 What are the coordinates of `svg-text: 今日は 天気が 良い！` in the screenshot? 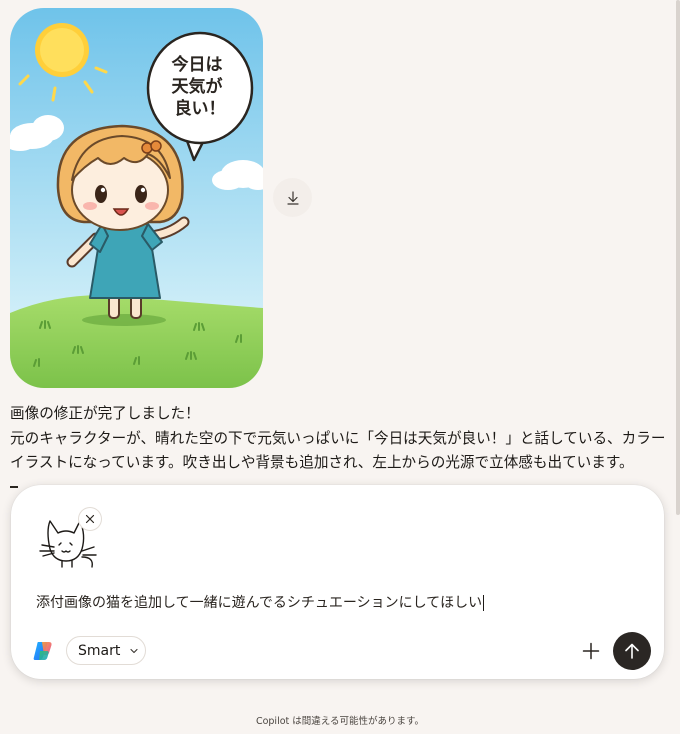 It's located at (200, 86).